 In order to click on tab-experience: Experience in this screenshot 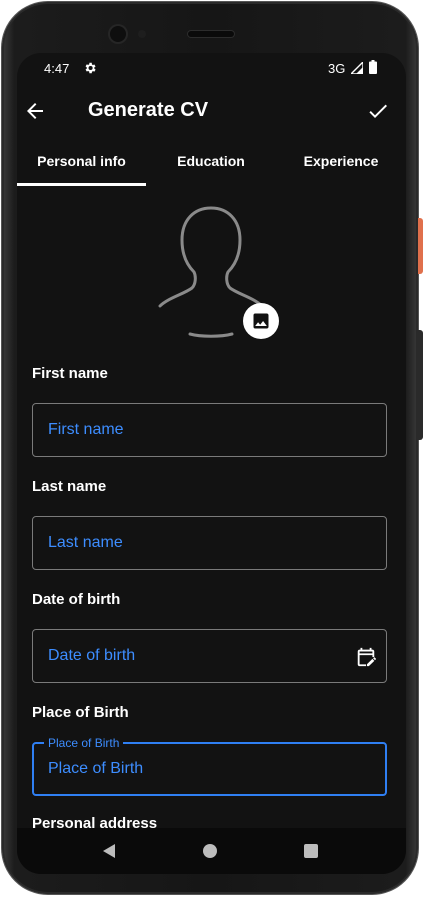, I will do `click(341, 162)`.